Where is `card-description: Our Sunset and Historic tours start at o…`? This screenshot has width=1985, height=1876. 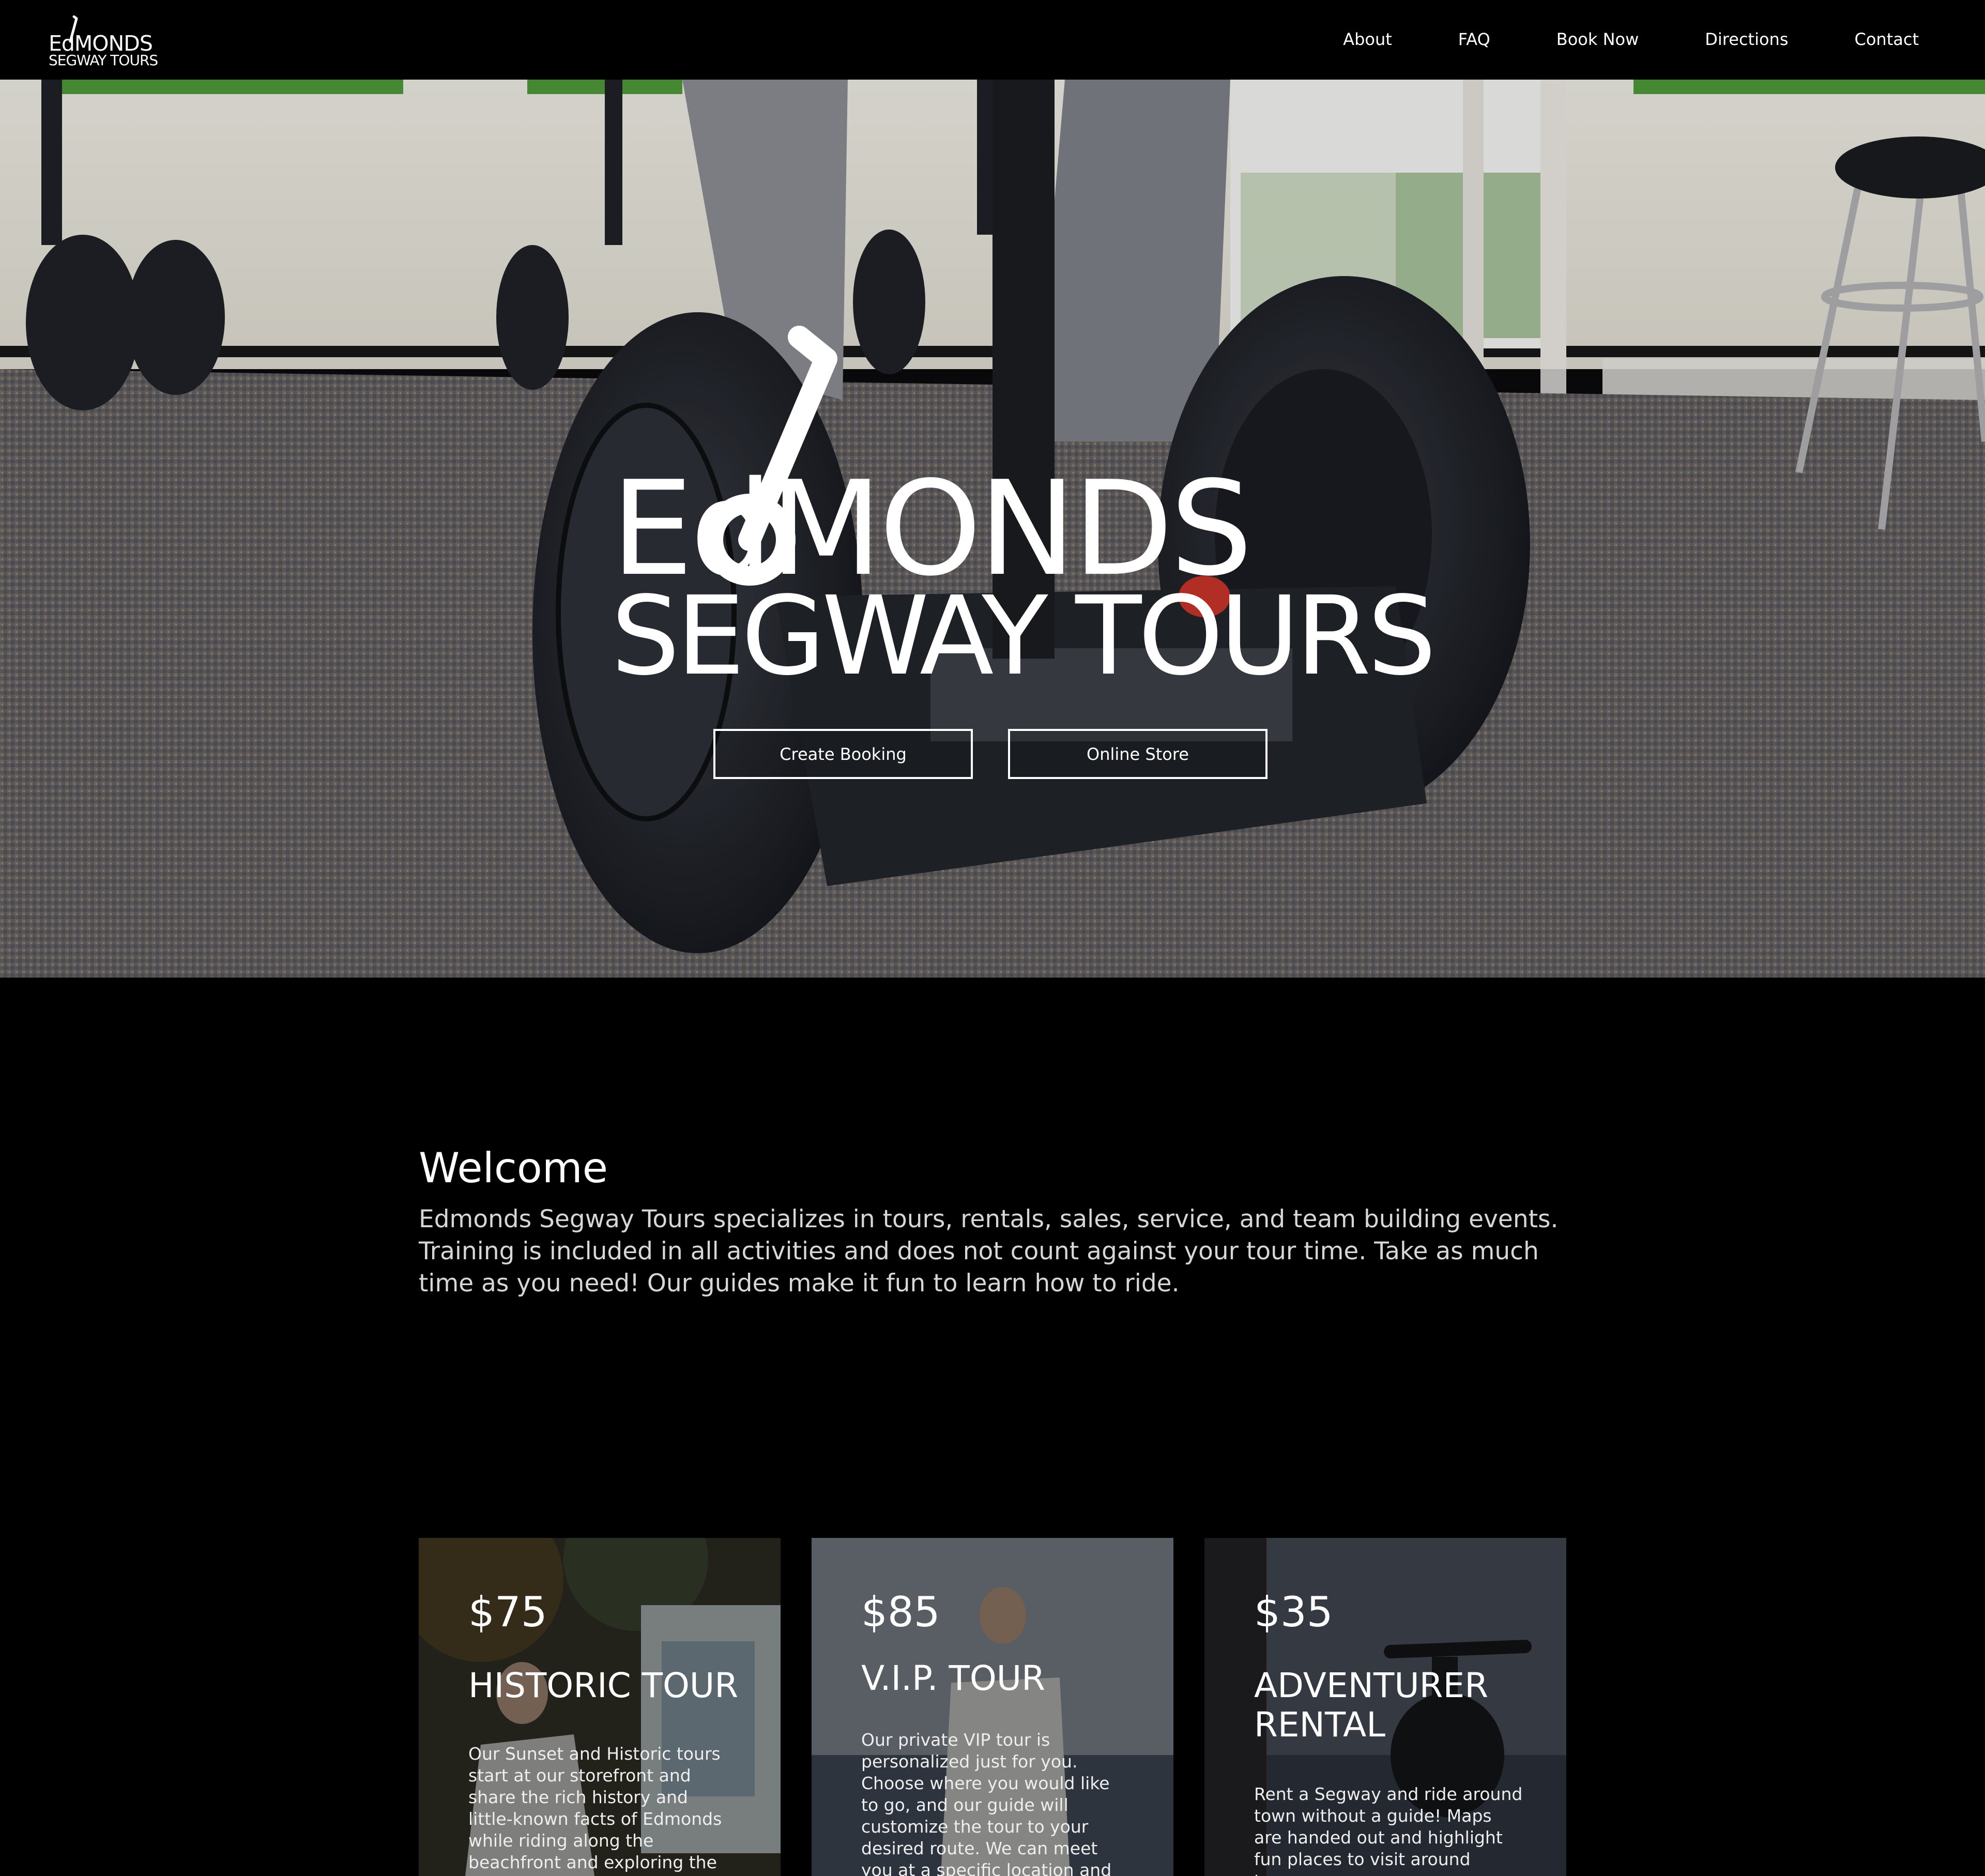 card-description: Our Sunset and Historic tours start at o… is located at coordinates (595, 1810).